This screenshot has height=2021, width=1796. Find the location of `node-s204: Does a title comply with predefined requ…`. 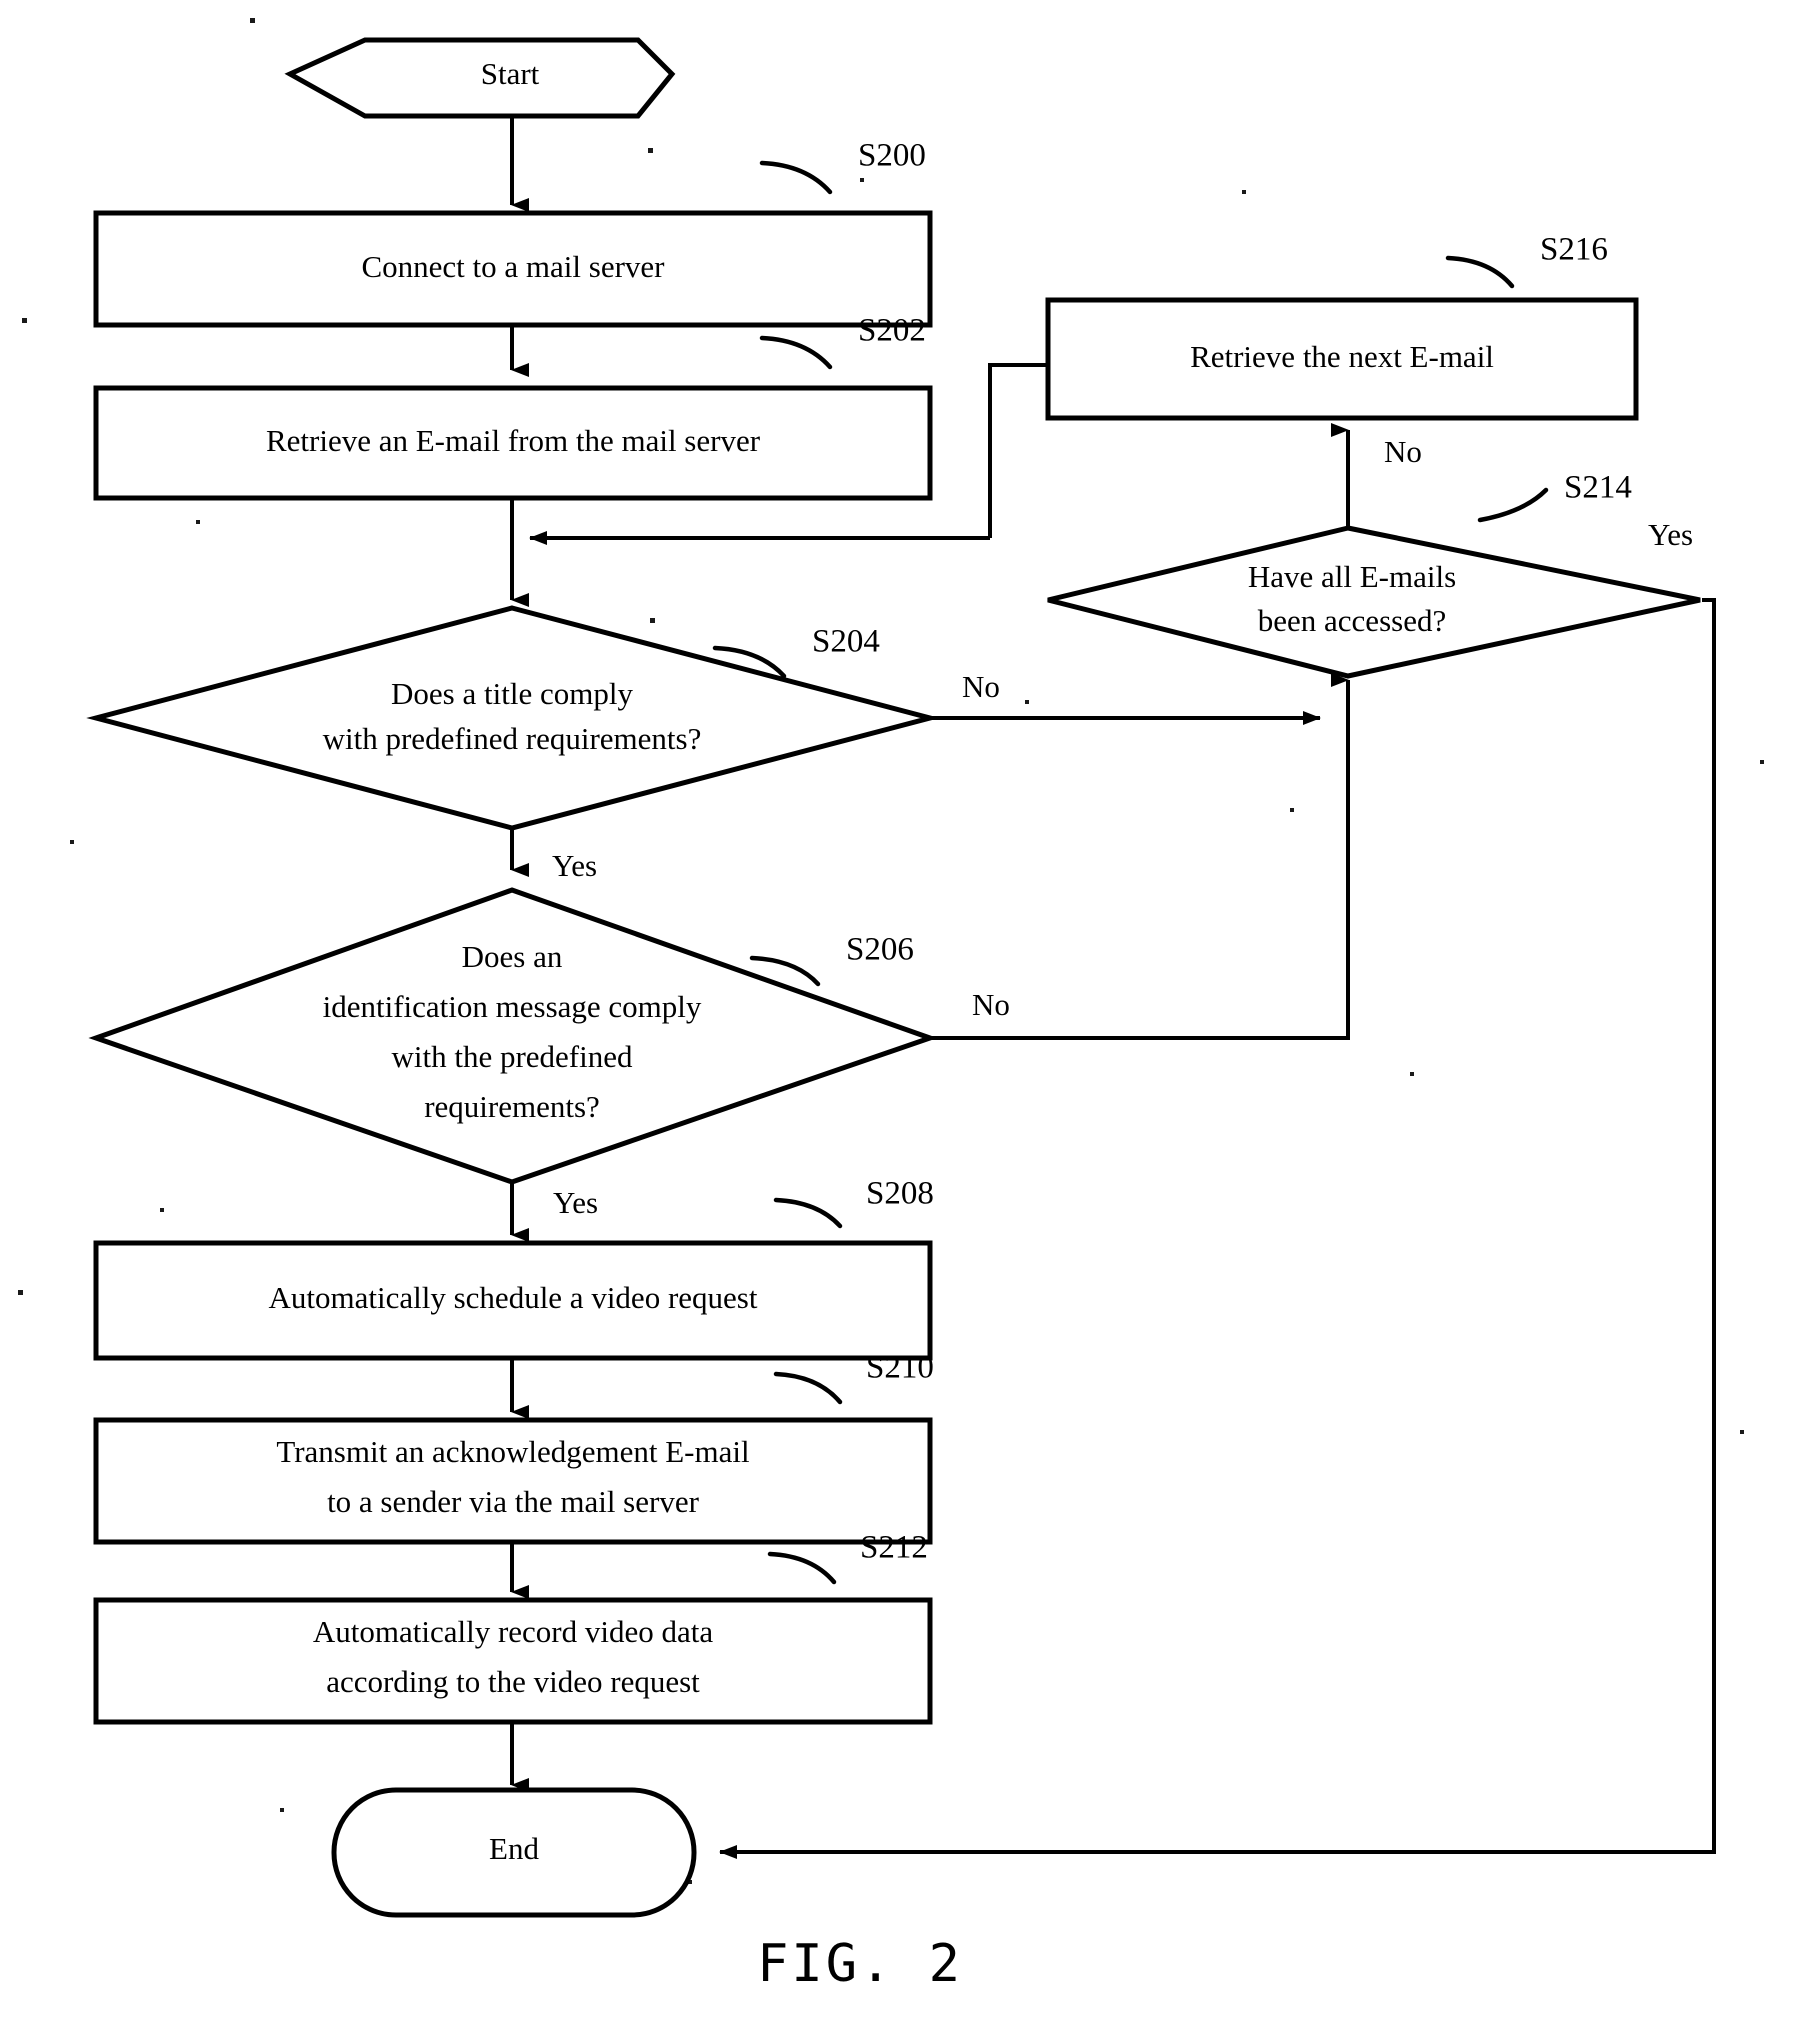

node-s204: Does a title comply with predefined requ… is located at coordinates (513, 718).